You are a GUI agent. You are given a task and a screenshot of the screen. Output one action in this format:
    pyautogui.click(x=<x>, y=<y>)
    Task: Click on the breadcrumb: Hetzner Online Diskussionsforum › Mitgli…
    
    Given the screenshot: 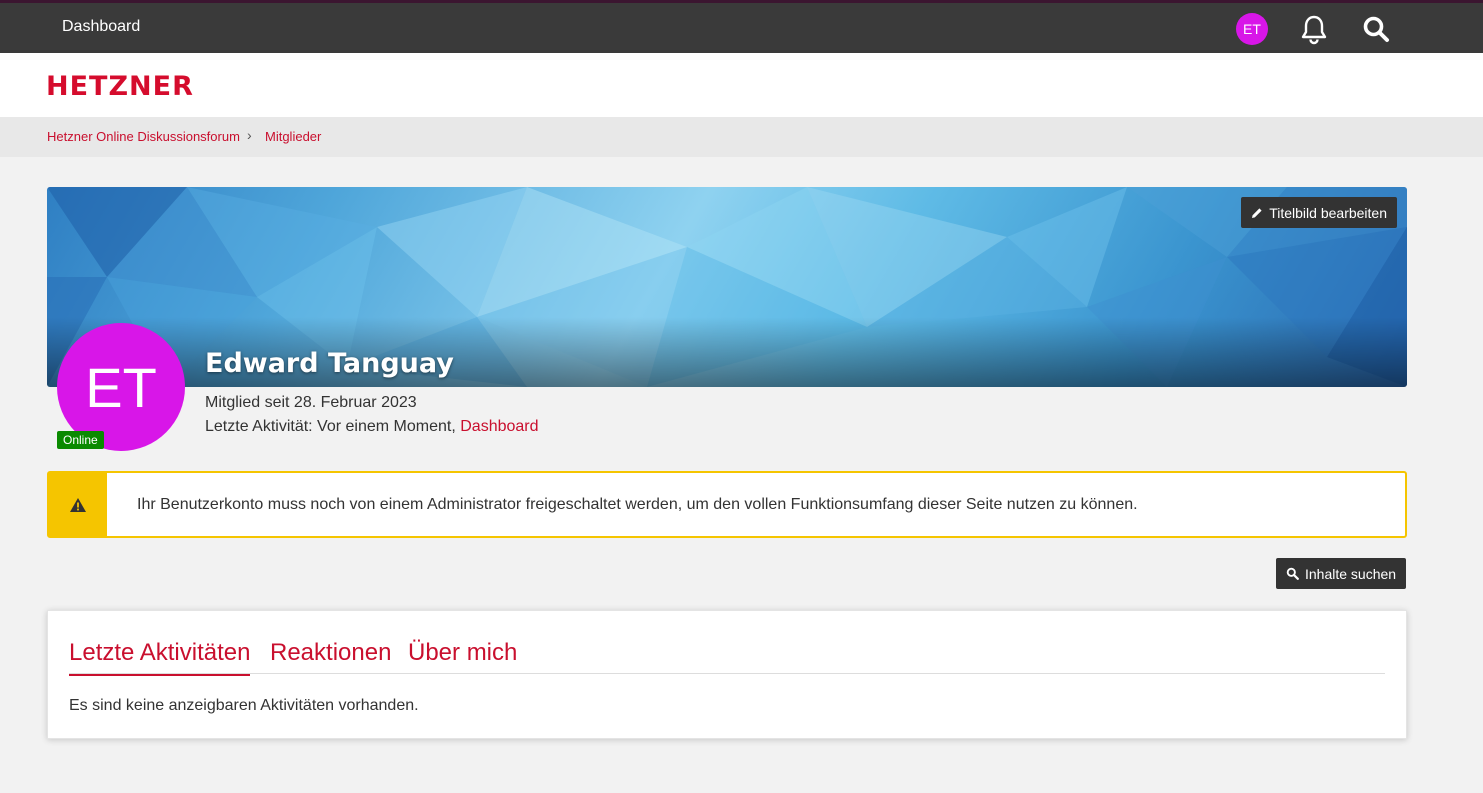 What is the action you would take?
    pyautogui.click(x=741, y=137)
    